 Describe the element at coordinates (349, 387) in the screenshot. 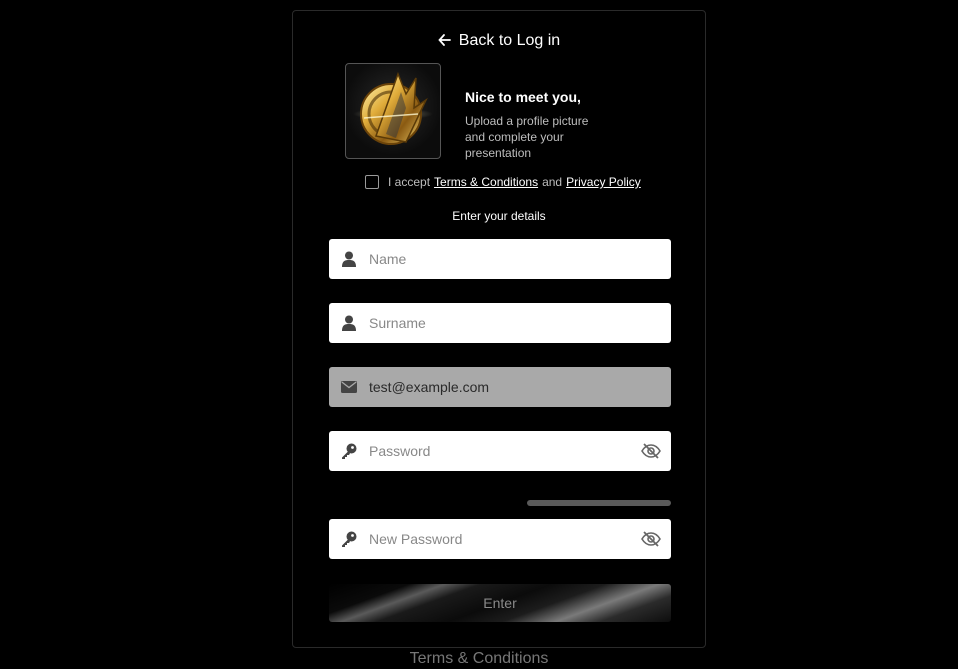

I see `envelope-icon` at that location.